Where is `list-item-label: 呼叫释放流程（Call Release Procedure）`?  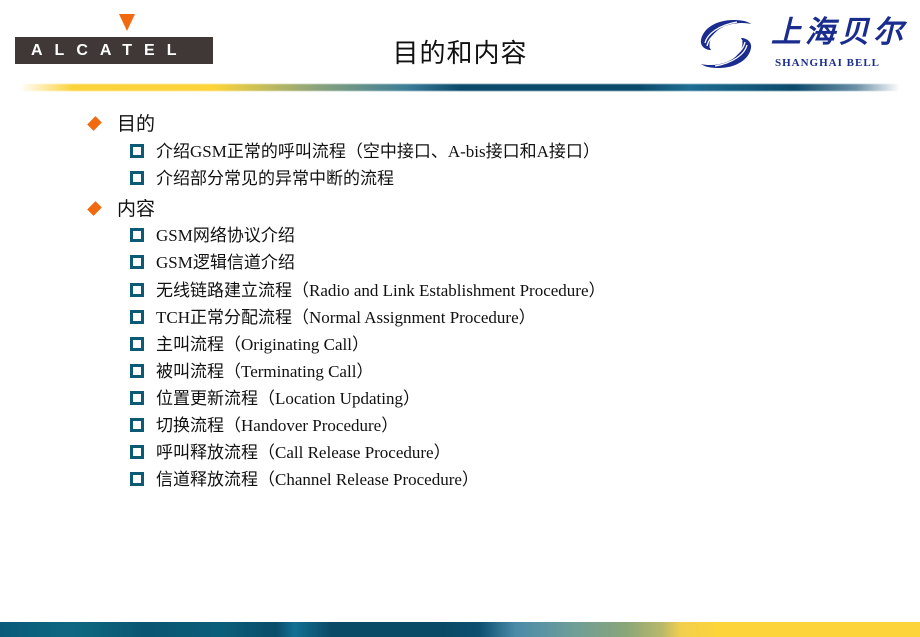
list-item-label: 呼叫释放流程（Call Release Procedure） is located at coordinates (303, 452).